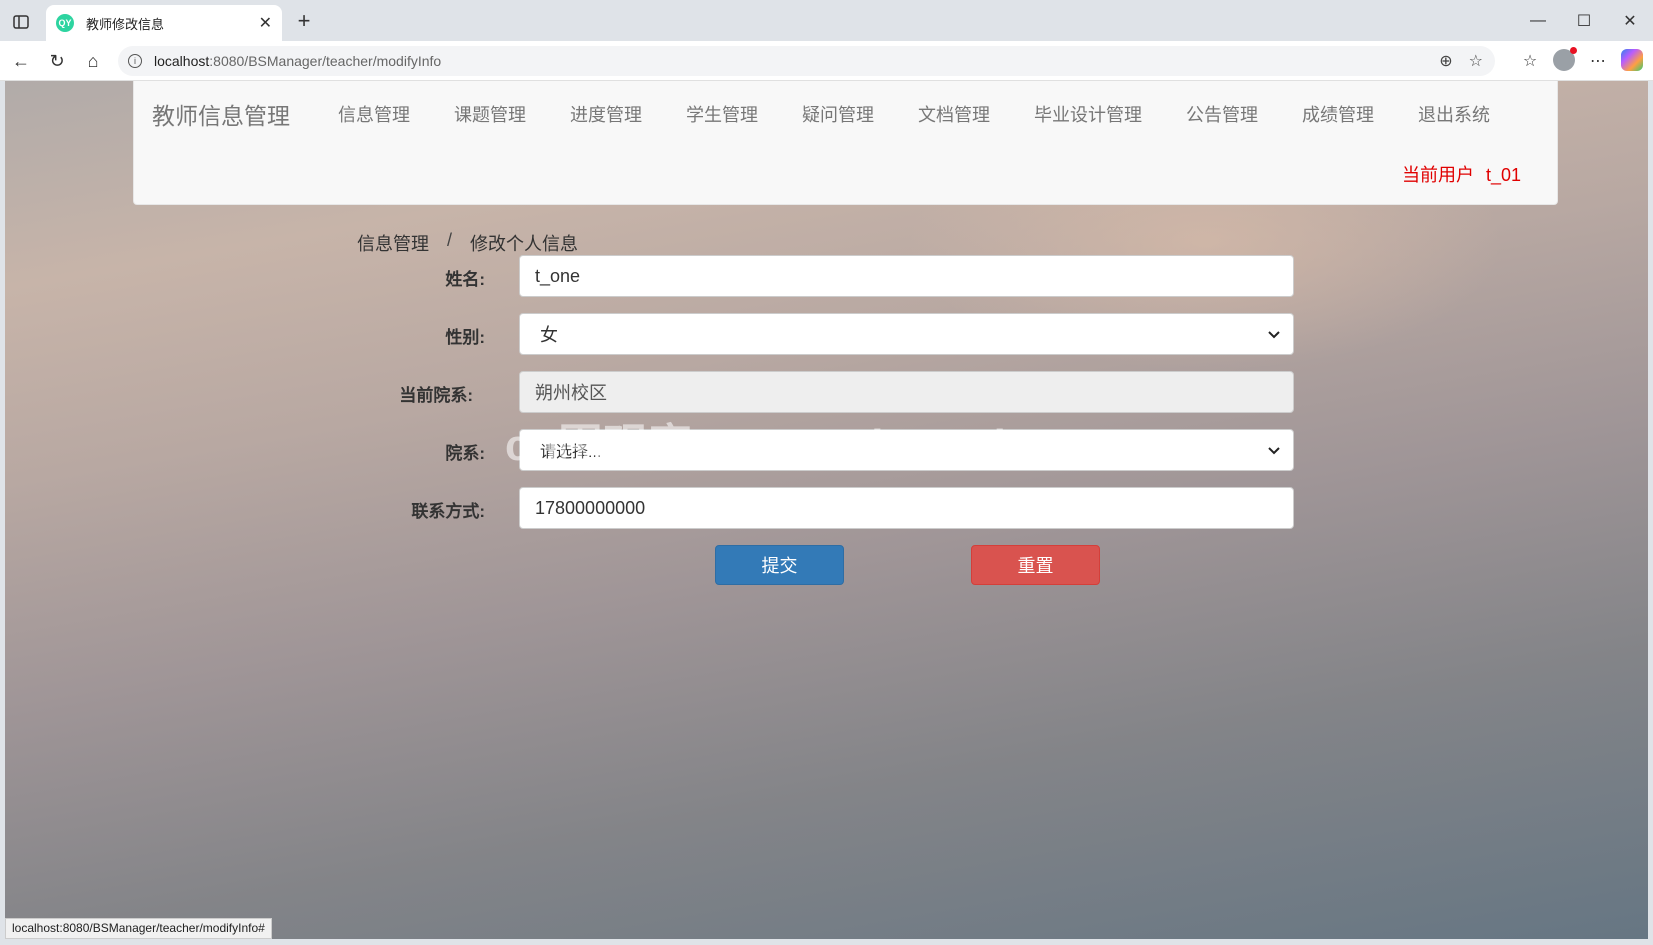 The width and height of the screenshot is (1653, 945). I want to click on favicon-icon: QY, so click(65, 23).